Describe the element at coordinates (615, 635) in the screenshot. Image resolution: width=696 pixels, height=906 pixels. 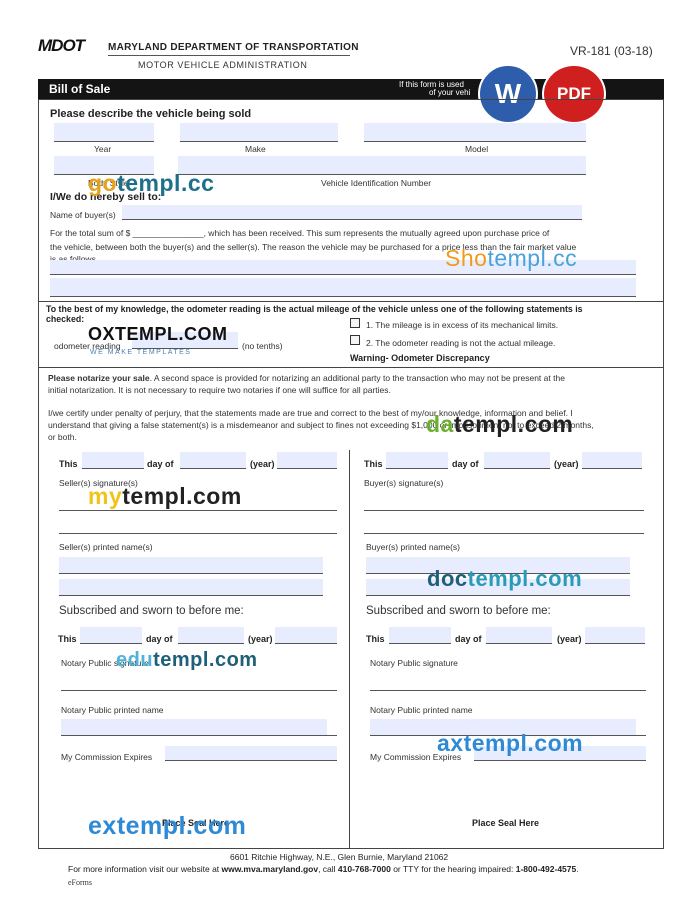
I see `notary2-year-field` at that location.